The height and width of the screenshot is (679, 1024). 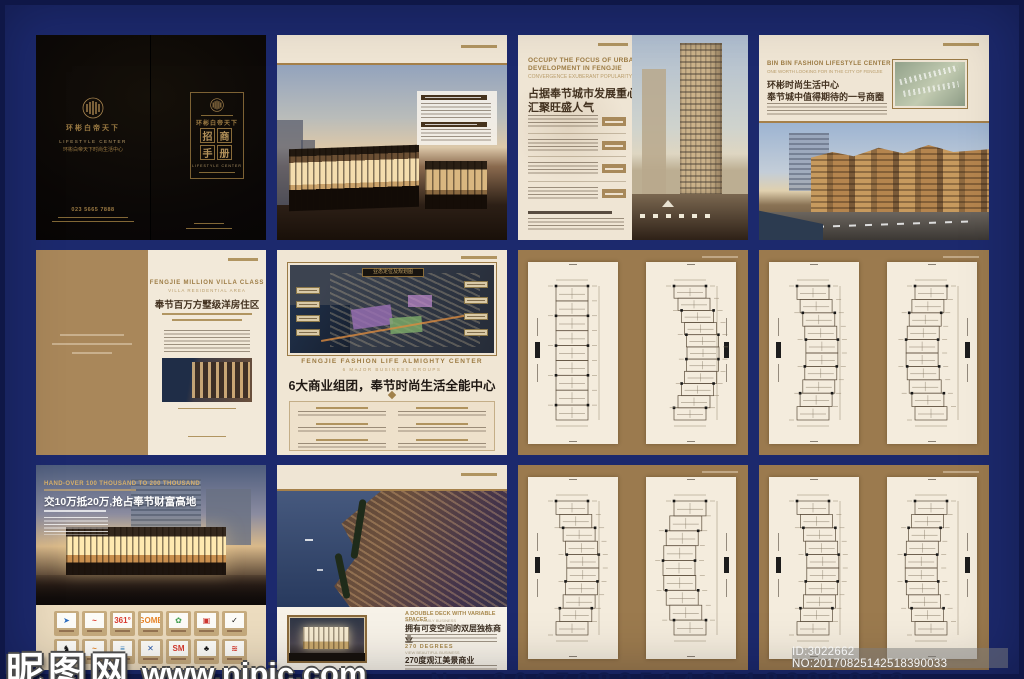 I want to click on villa-aerial-photo, so click(x=207, y=380).